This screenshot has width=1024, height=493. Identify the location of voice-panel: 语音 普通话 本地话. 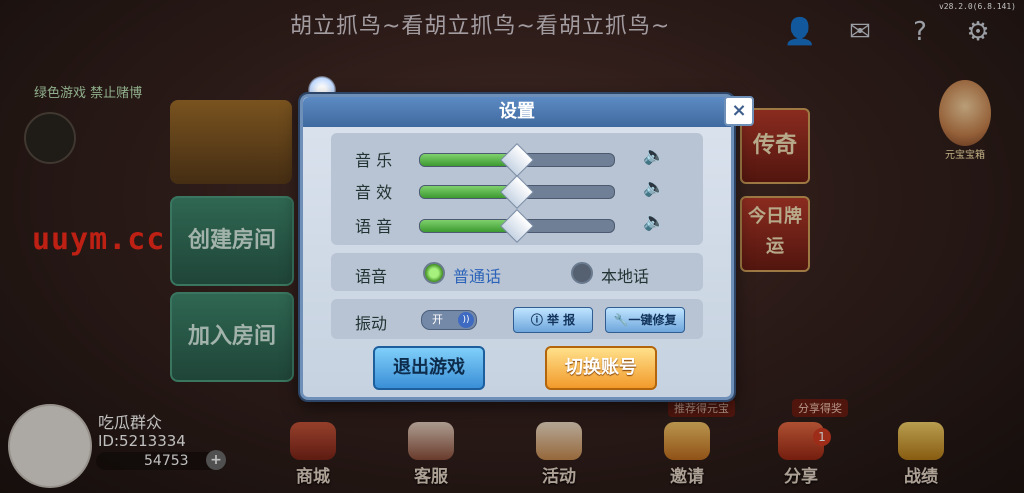
(517, 272).